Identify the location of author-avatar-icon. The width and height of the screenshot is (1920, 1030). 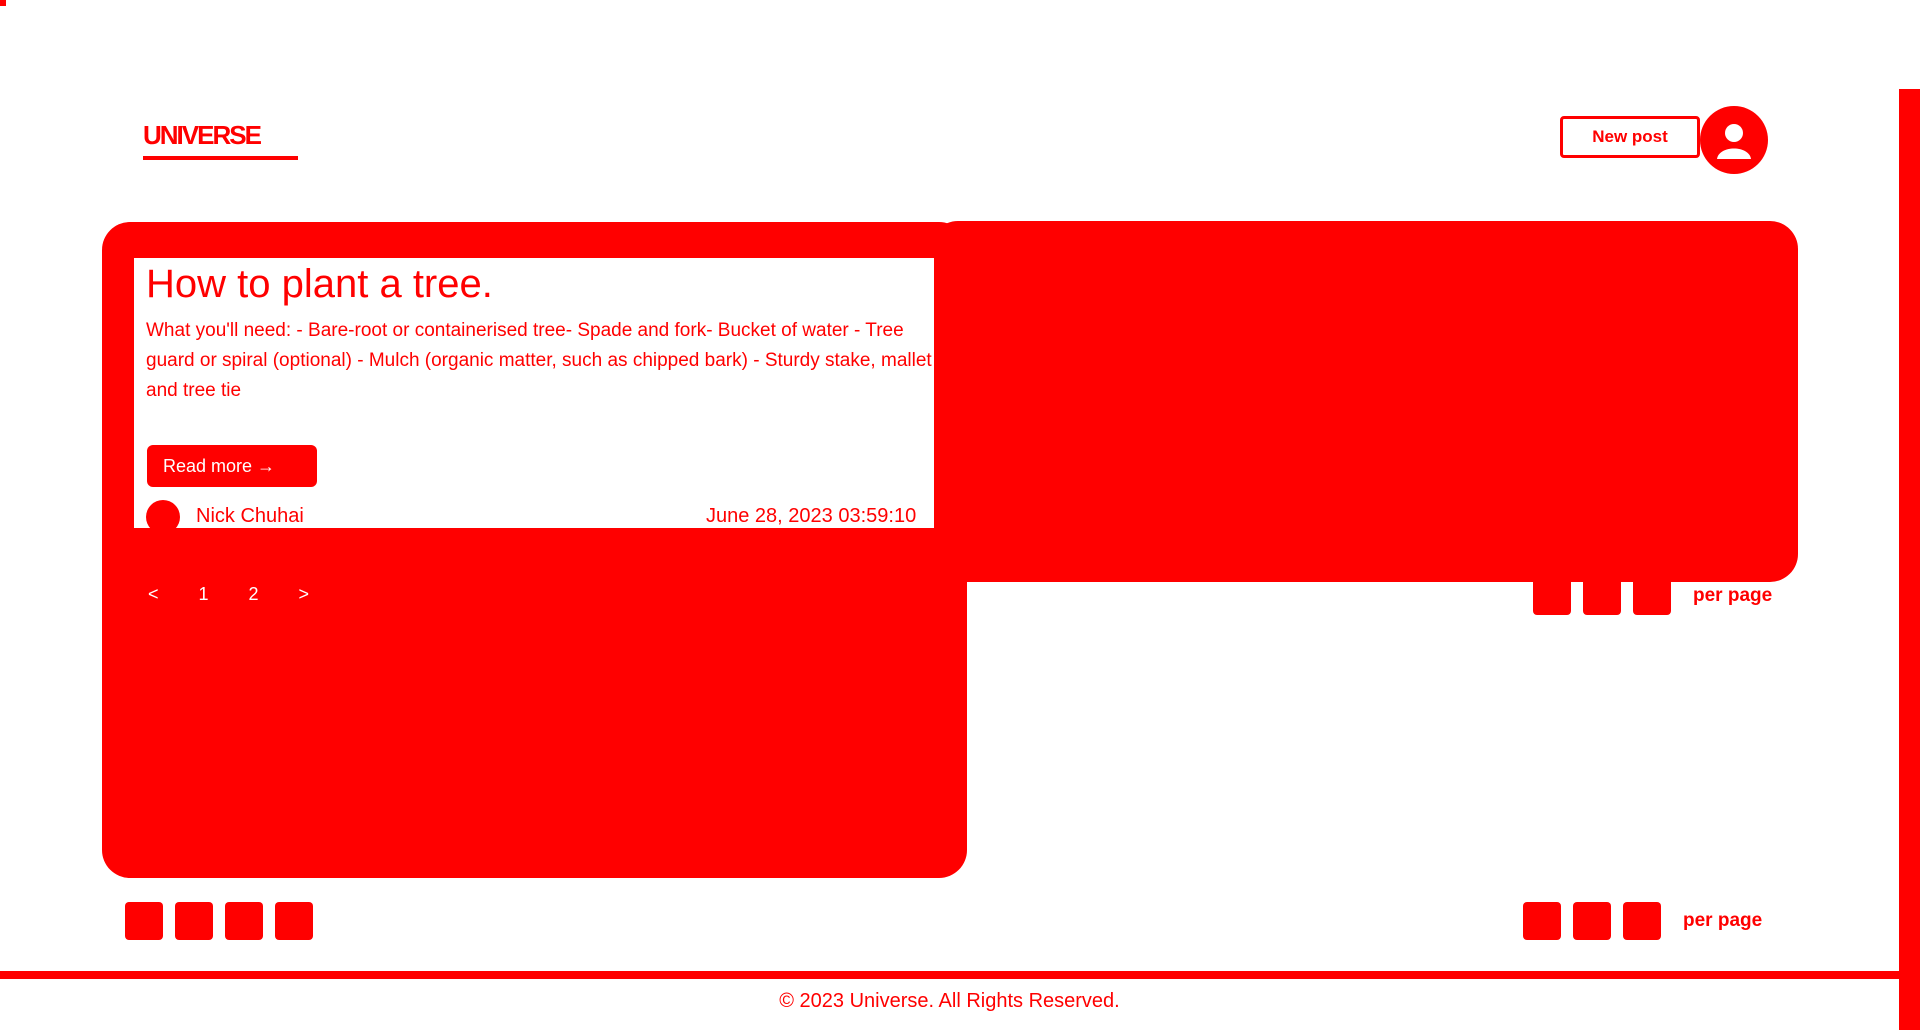
(163, 517).